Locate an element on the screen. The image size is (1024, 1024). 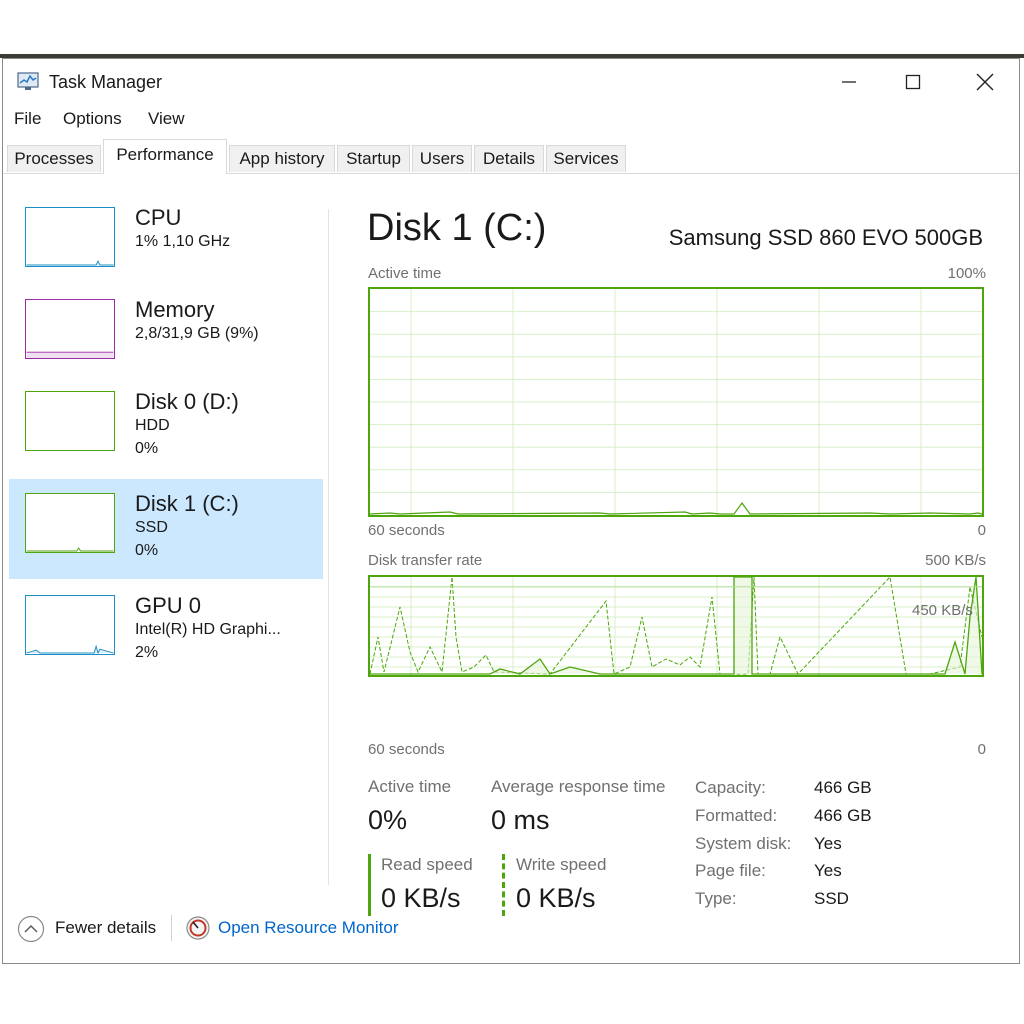
menu-bar: File Options View is located at coordinates (511, 120).